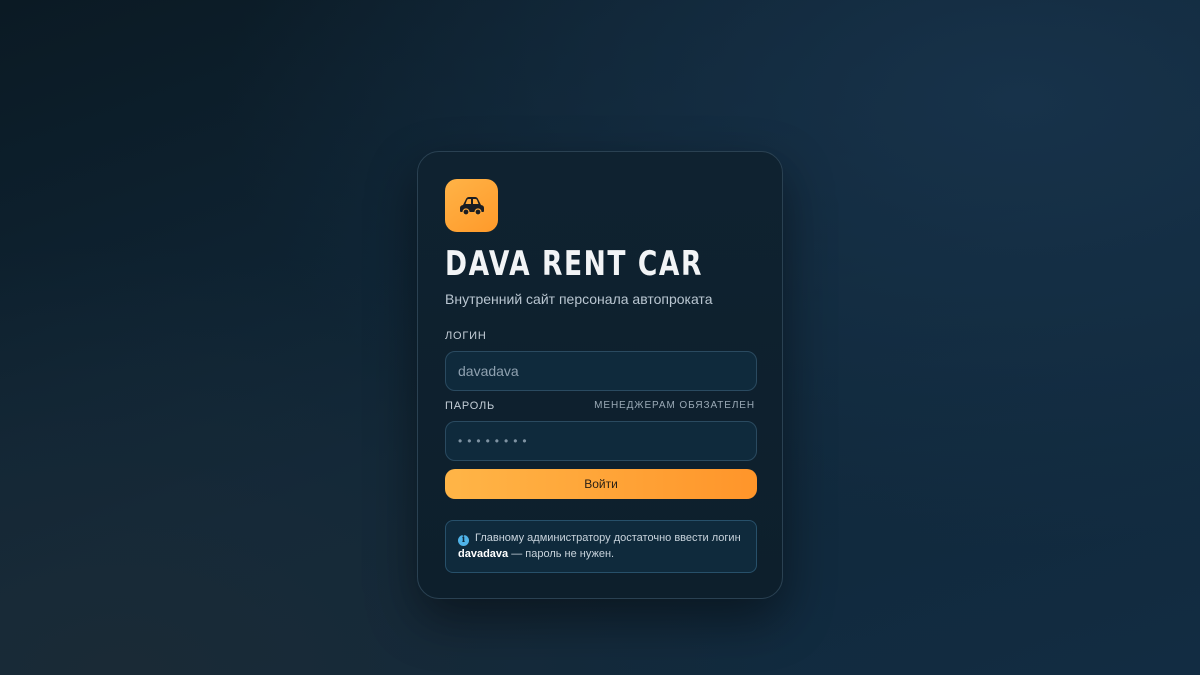 This screenshot has height=675, width=1200. What do you see at coordinates (495, 441) in the screenshot?
I see `password-input-value: ••••••••` at bounding box center [495, 441].